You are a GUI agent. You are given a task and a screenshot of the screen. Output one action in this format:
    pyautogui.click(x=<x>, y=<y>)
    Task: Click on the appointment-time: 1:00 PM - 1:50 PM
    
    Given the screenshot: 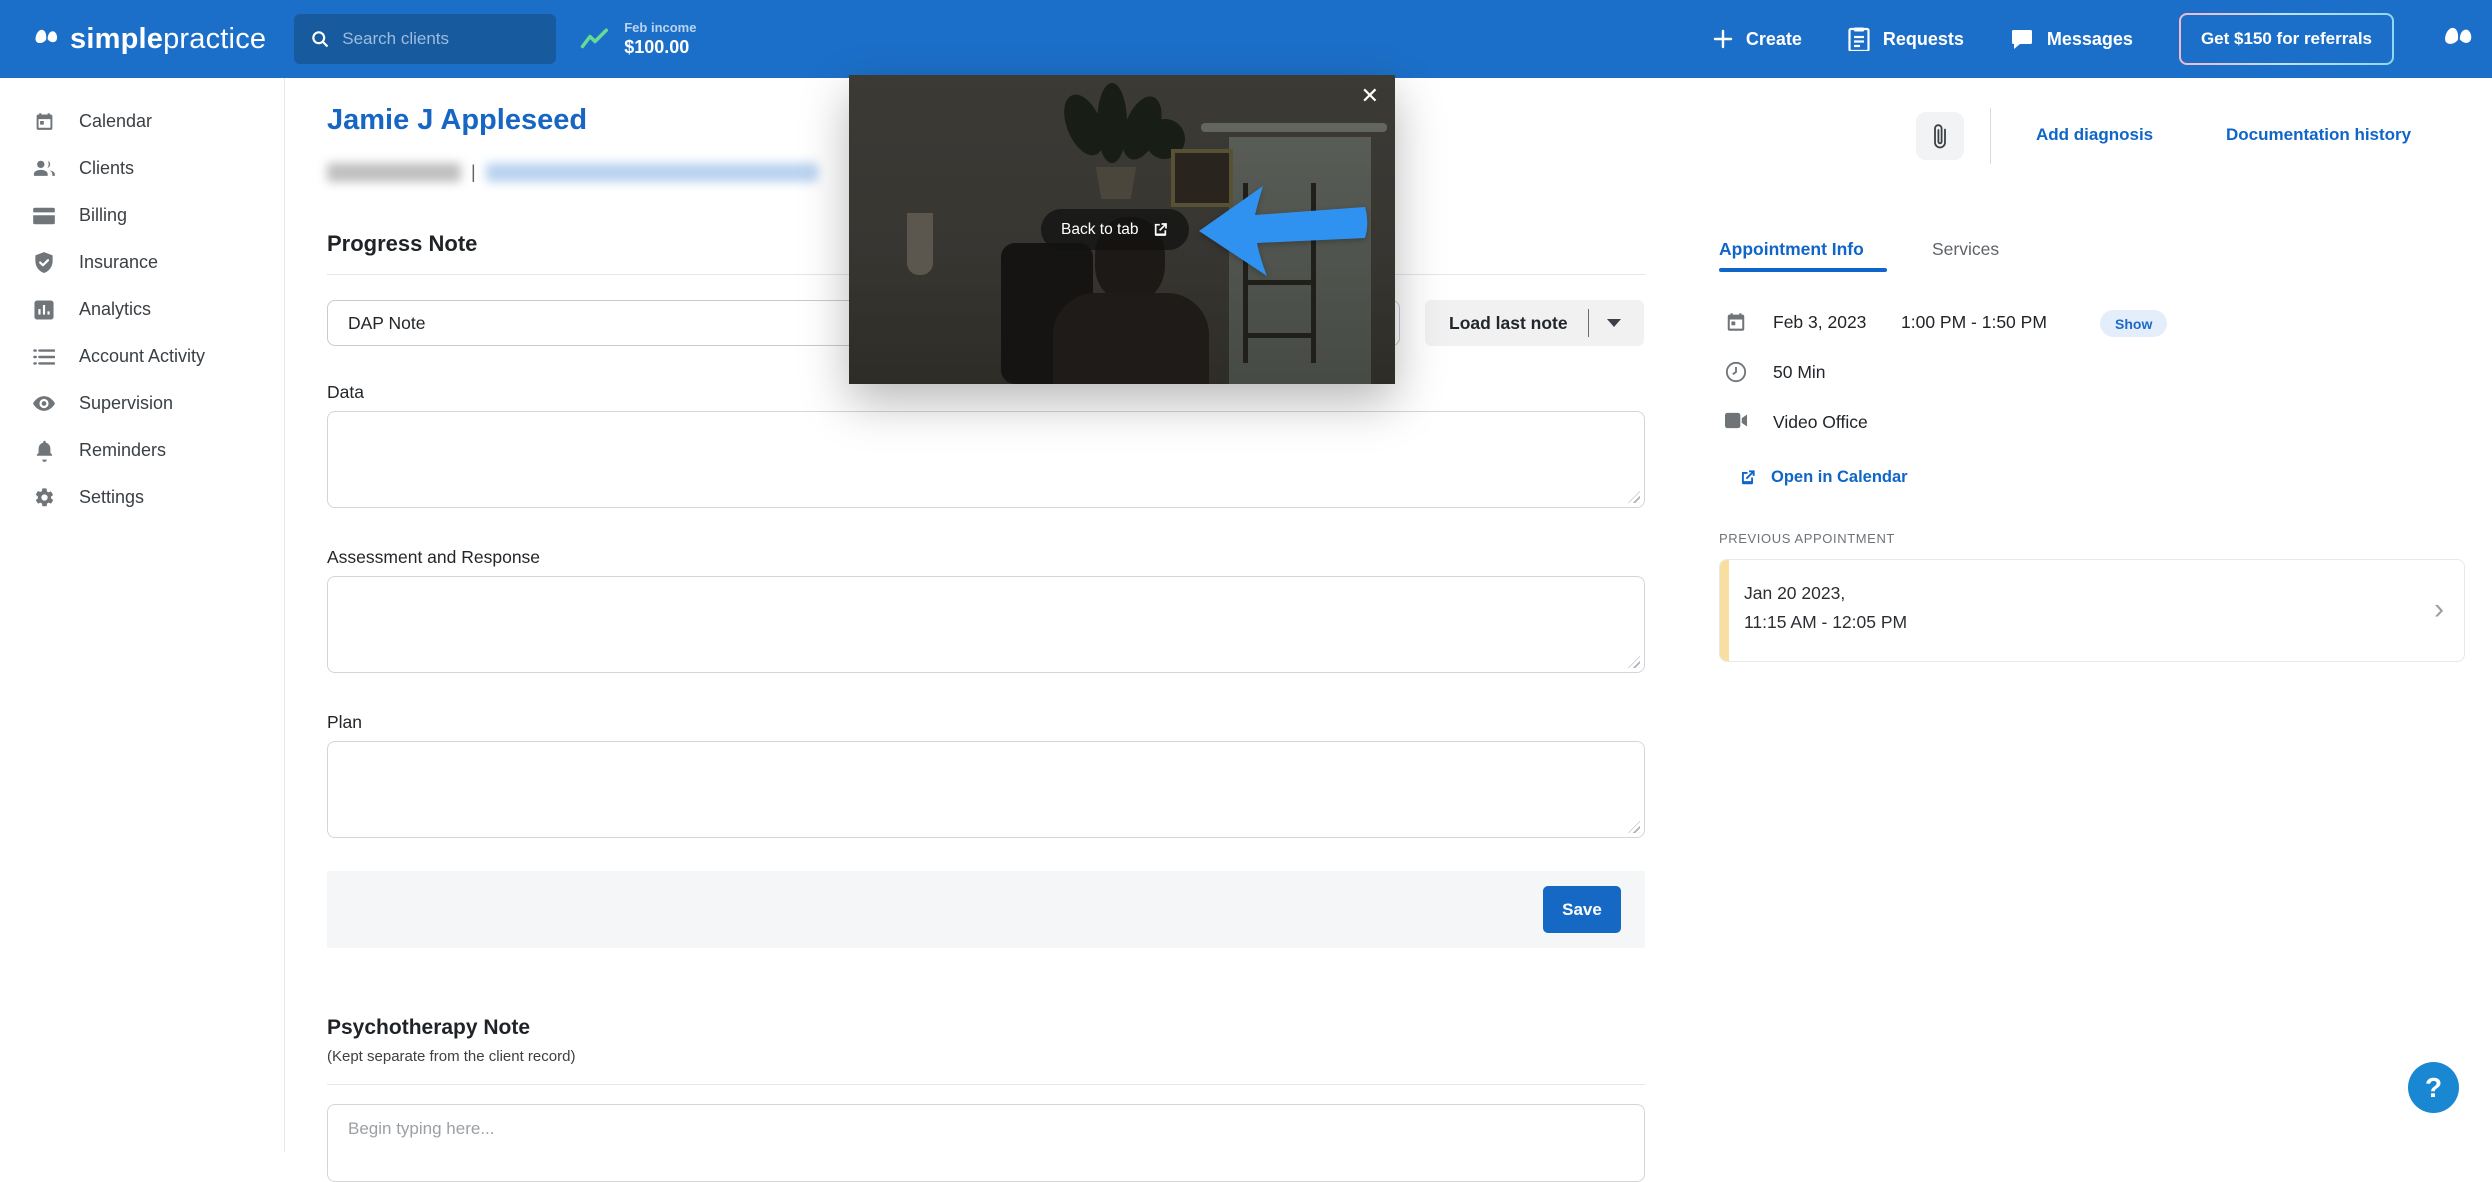 What is the action you would take?
    pyautogui.click(x=1974, y=322)
    